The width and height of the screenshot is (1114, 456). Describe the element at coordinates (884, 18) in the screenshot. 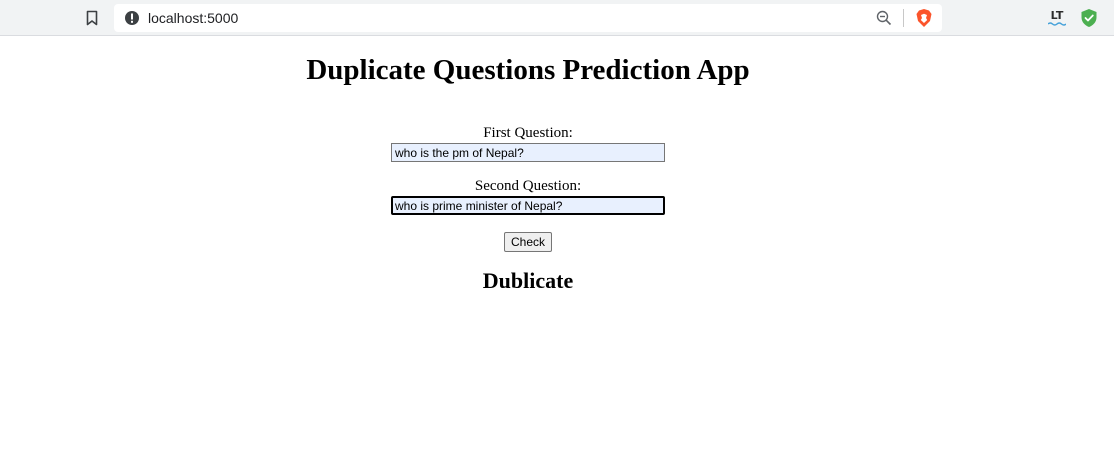

I see `zoom-out-icon` at that location.